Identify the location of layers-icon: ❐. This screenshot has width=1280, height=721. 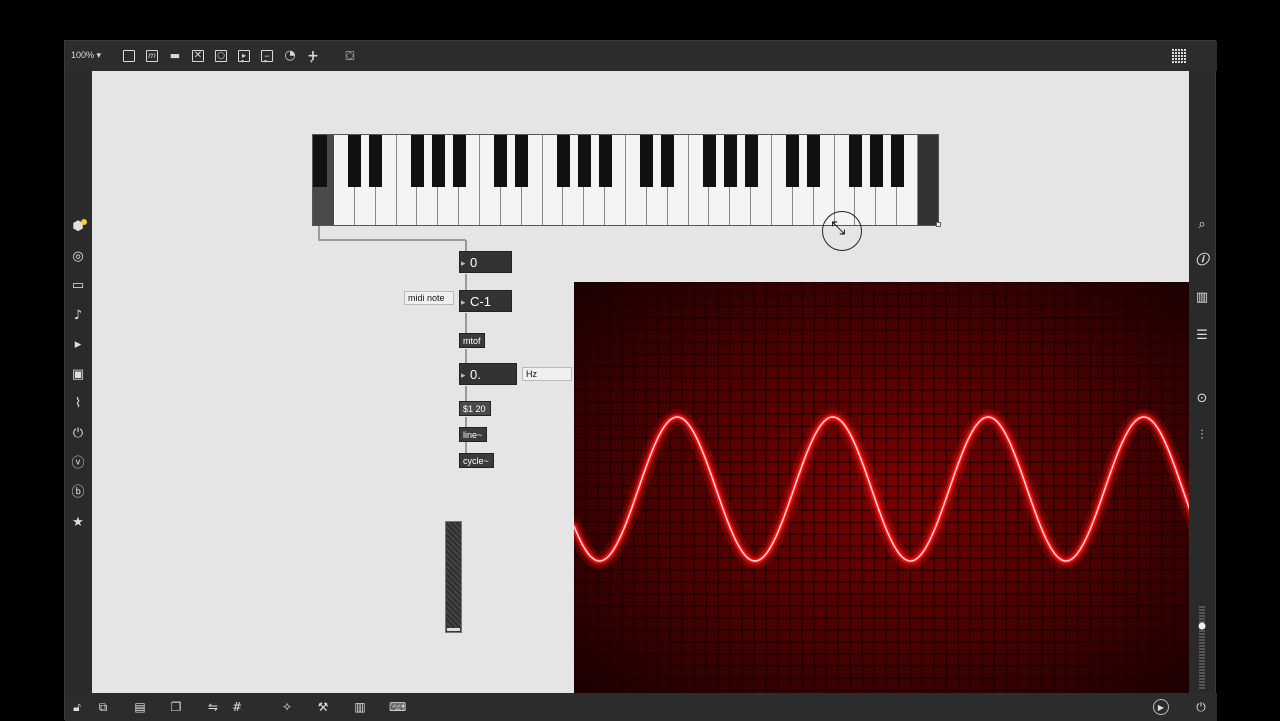
(176, 707).